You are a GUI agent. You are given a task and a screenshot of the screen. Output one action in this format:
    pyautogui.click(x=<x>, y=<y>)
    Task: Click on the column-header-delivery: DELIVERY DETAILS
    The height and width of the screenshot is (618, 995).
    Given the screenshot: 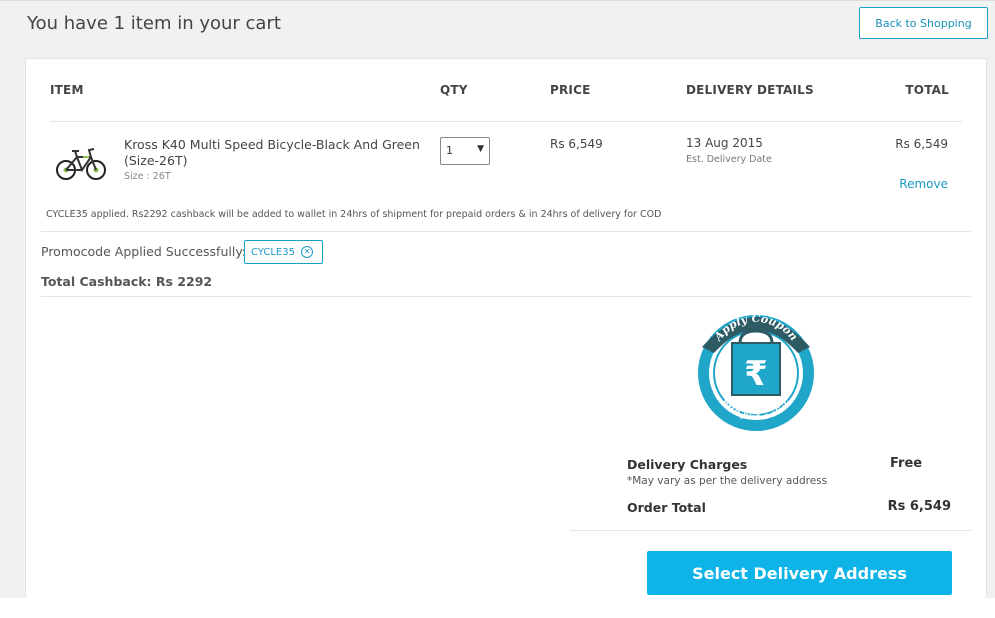 What is the action you would take?
    pyautogui.click(x=750, y=90)
    